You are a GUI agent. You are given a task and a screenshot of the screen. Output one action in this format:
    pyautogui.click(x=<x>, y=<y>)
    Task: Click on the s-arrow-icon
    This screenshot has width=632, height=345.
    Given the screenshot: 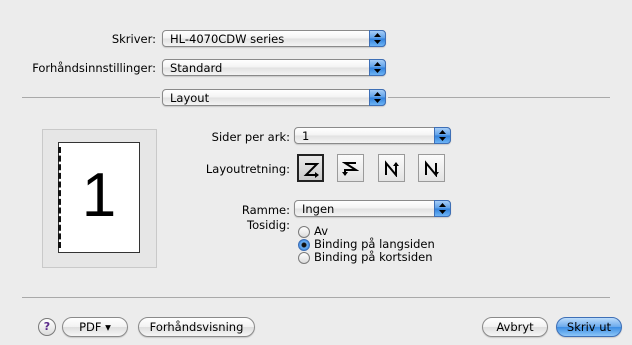 What is the action you would take?
    pyautogui.click(x=350, y=169)
    